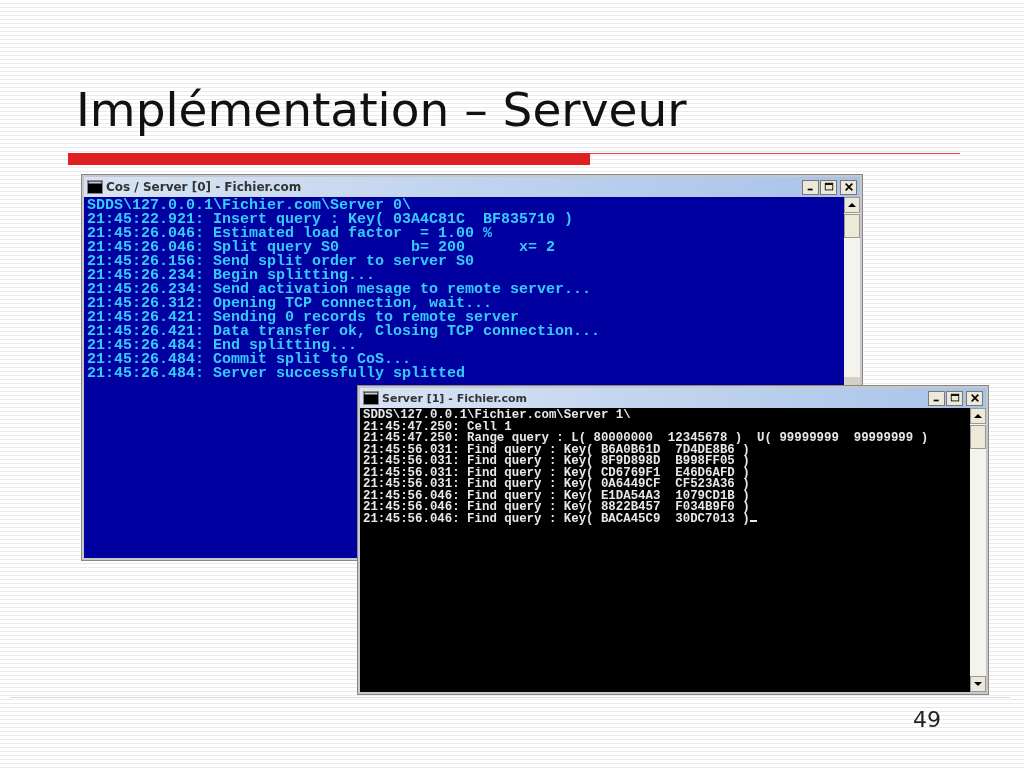  What do you see at coordinates (437, 427) in the screenshot?
I see `console-line: 21:45:47.250: Cell 1` at bounding box center [437, 427].